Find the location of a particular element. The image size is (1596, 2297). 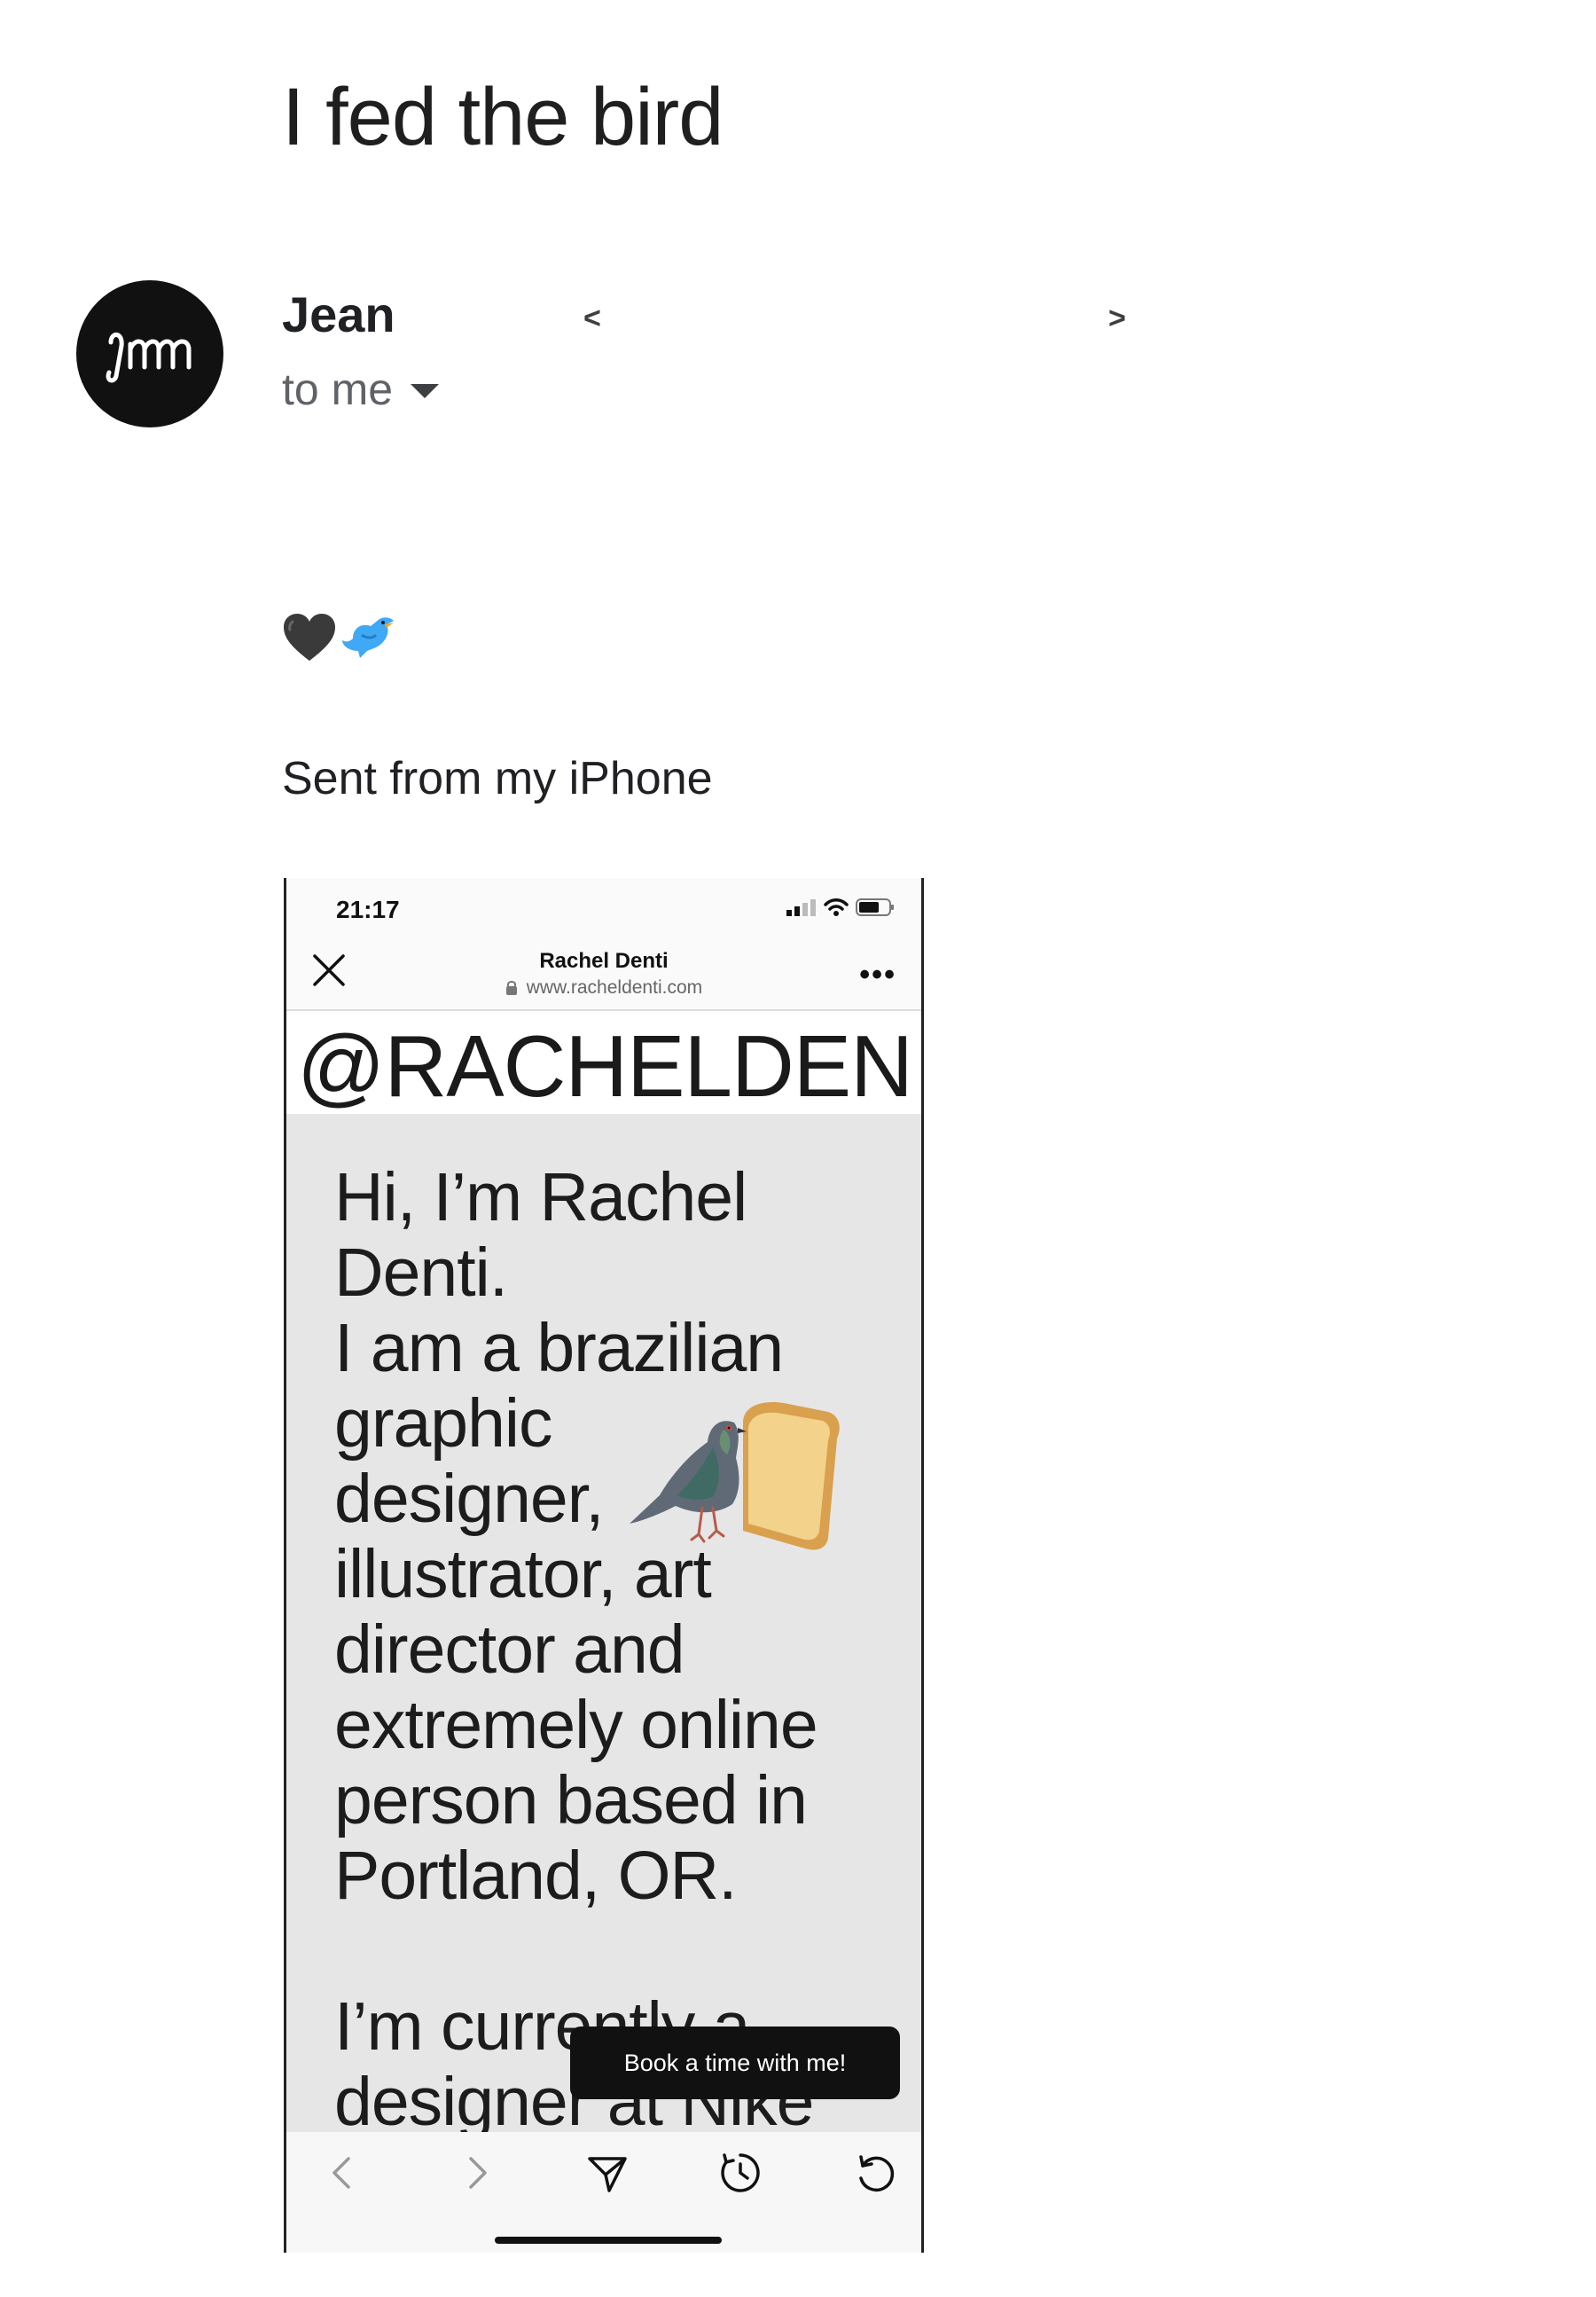

sender-avatar is located at coordinates (149, 353).